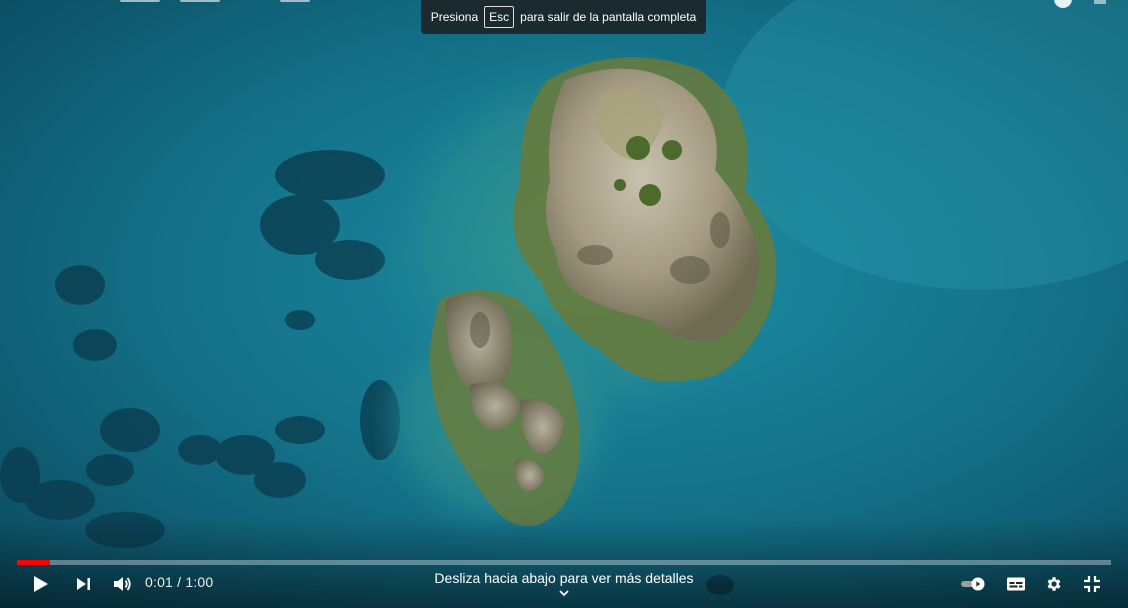 Image resolution: width=1128 pixels, height=608 pixels. Describe the element at coordinates (499, 17) in the screenshot. I see `esc-key-badge: Esc` at that location.